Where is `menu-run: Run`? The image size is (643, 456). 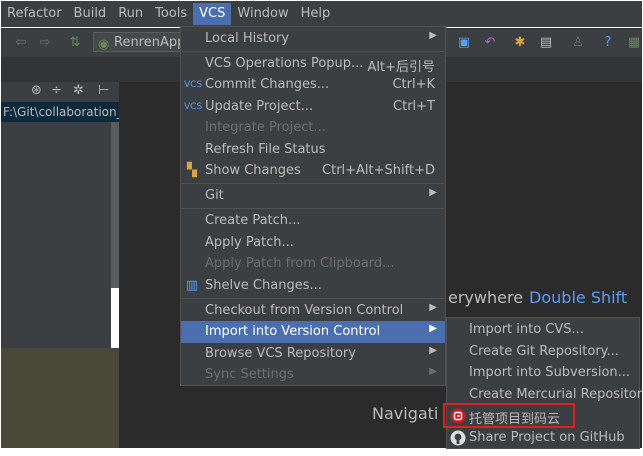
menu-run: Run is located at coordinates (130, 14).